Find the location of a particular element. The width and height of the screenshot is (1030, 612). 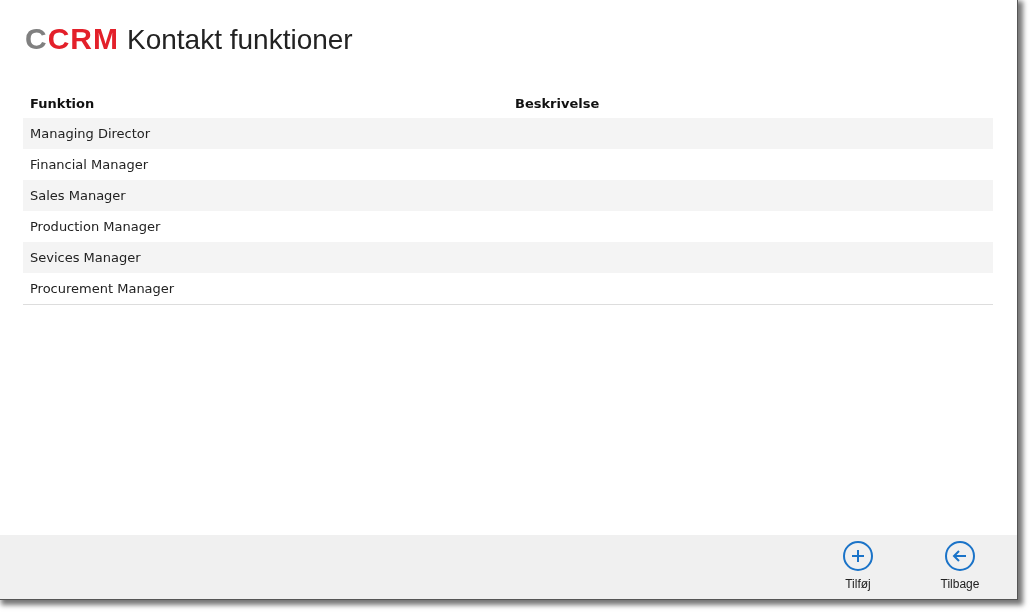

back-button: Tilbage is located at coordinates (960, 567).